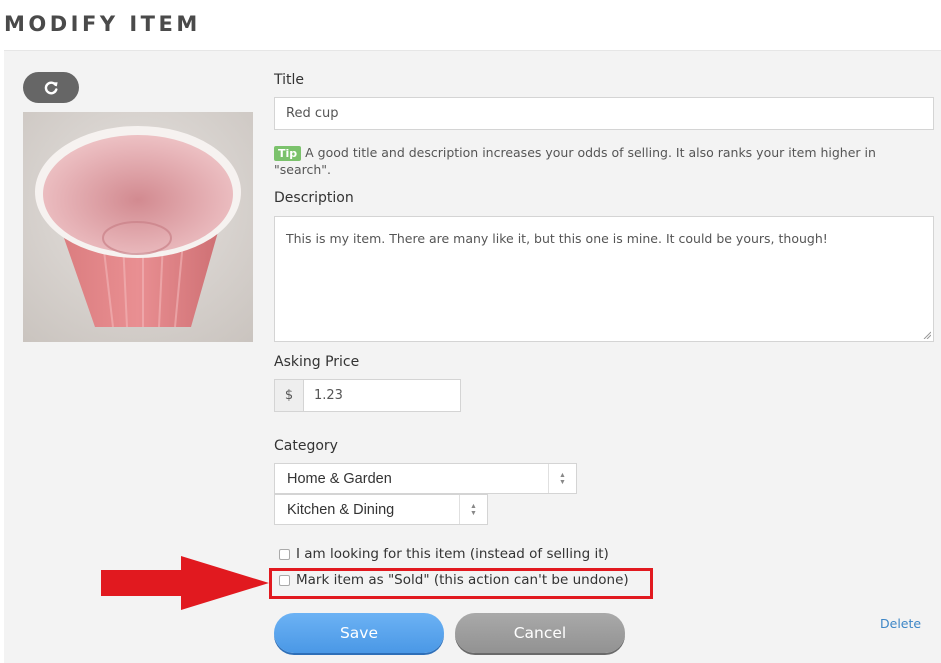  I want to click on cancel-button: Cancel, so click(540, 633).